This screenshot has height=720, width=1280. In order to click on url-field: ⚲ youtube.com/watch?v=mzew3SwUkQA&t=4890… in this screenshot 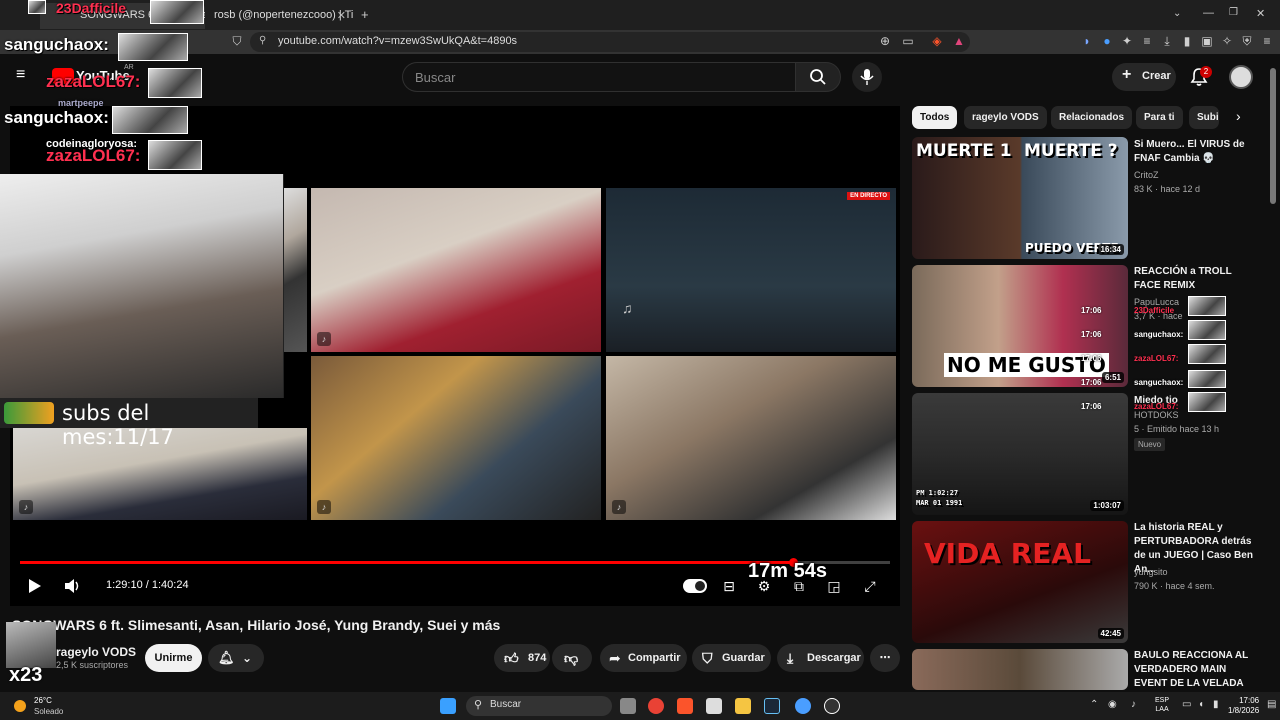, I will do `click(610, 42)`.